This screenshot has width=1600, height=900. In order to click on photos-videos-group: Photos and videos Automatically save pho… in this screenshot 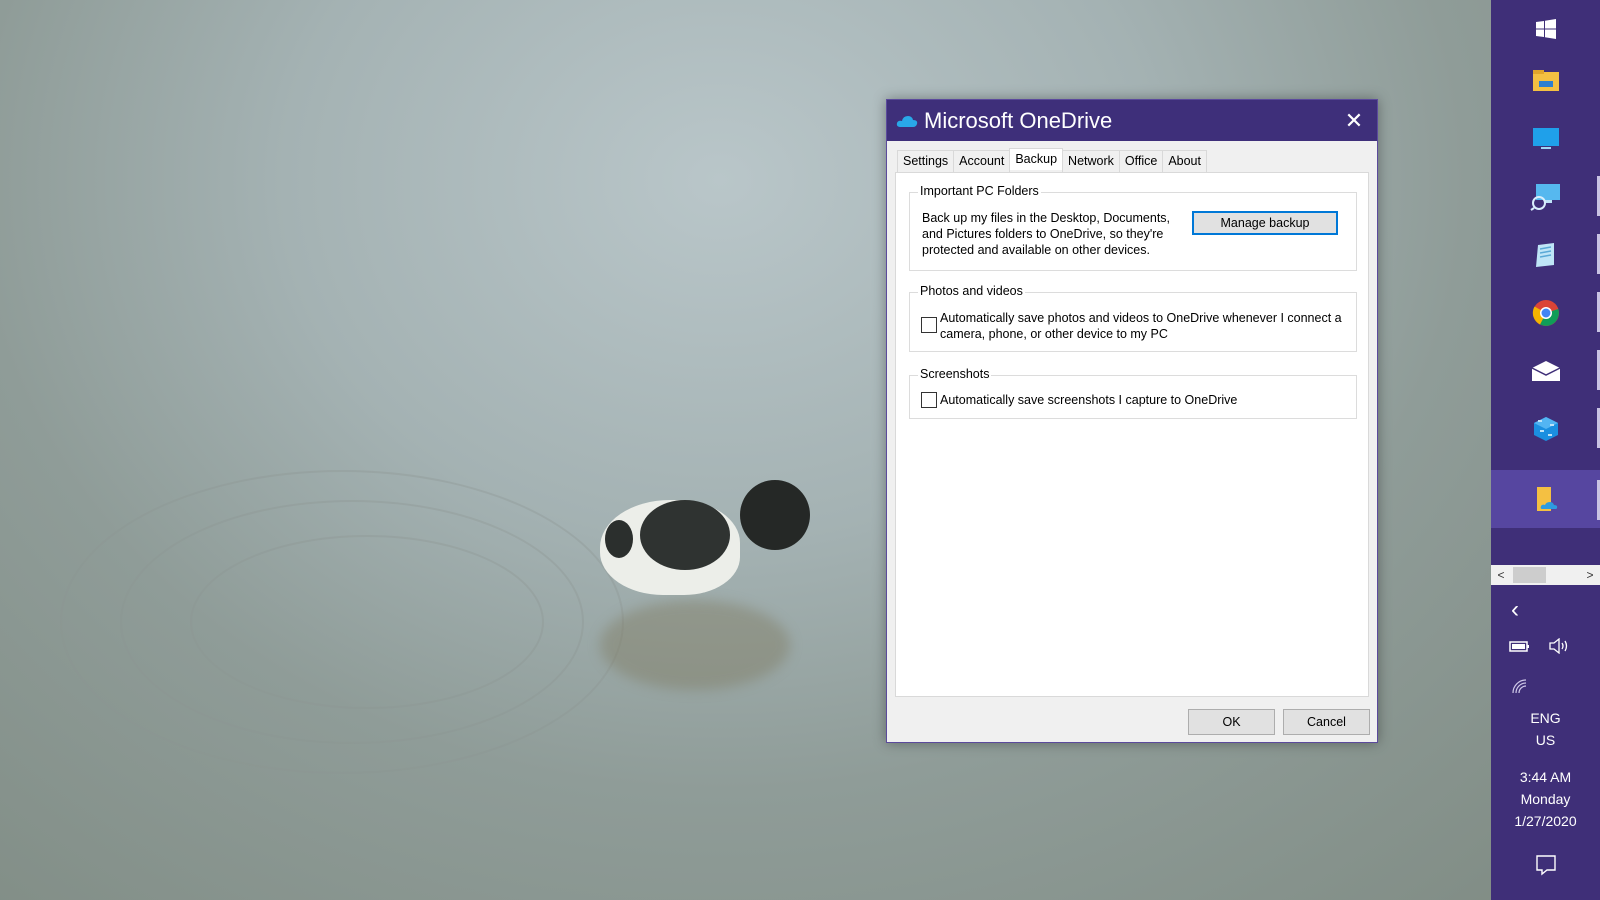, I will do `click(1133, 318)`.